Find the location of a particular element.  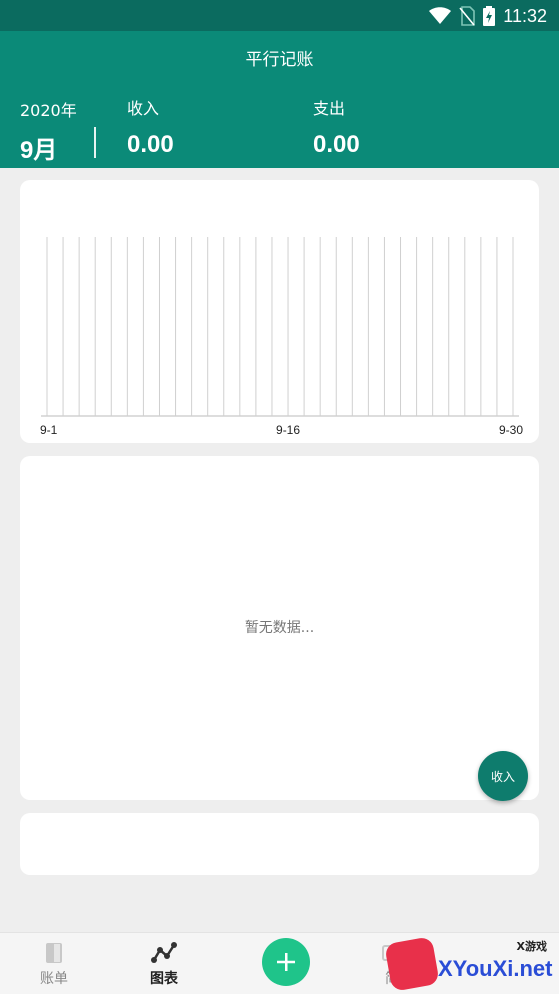

x-tick-label: 9-16 is located at coordinates (288, 430).